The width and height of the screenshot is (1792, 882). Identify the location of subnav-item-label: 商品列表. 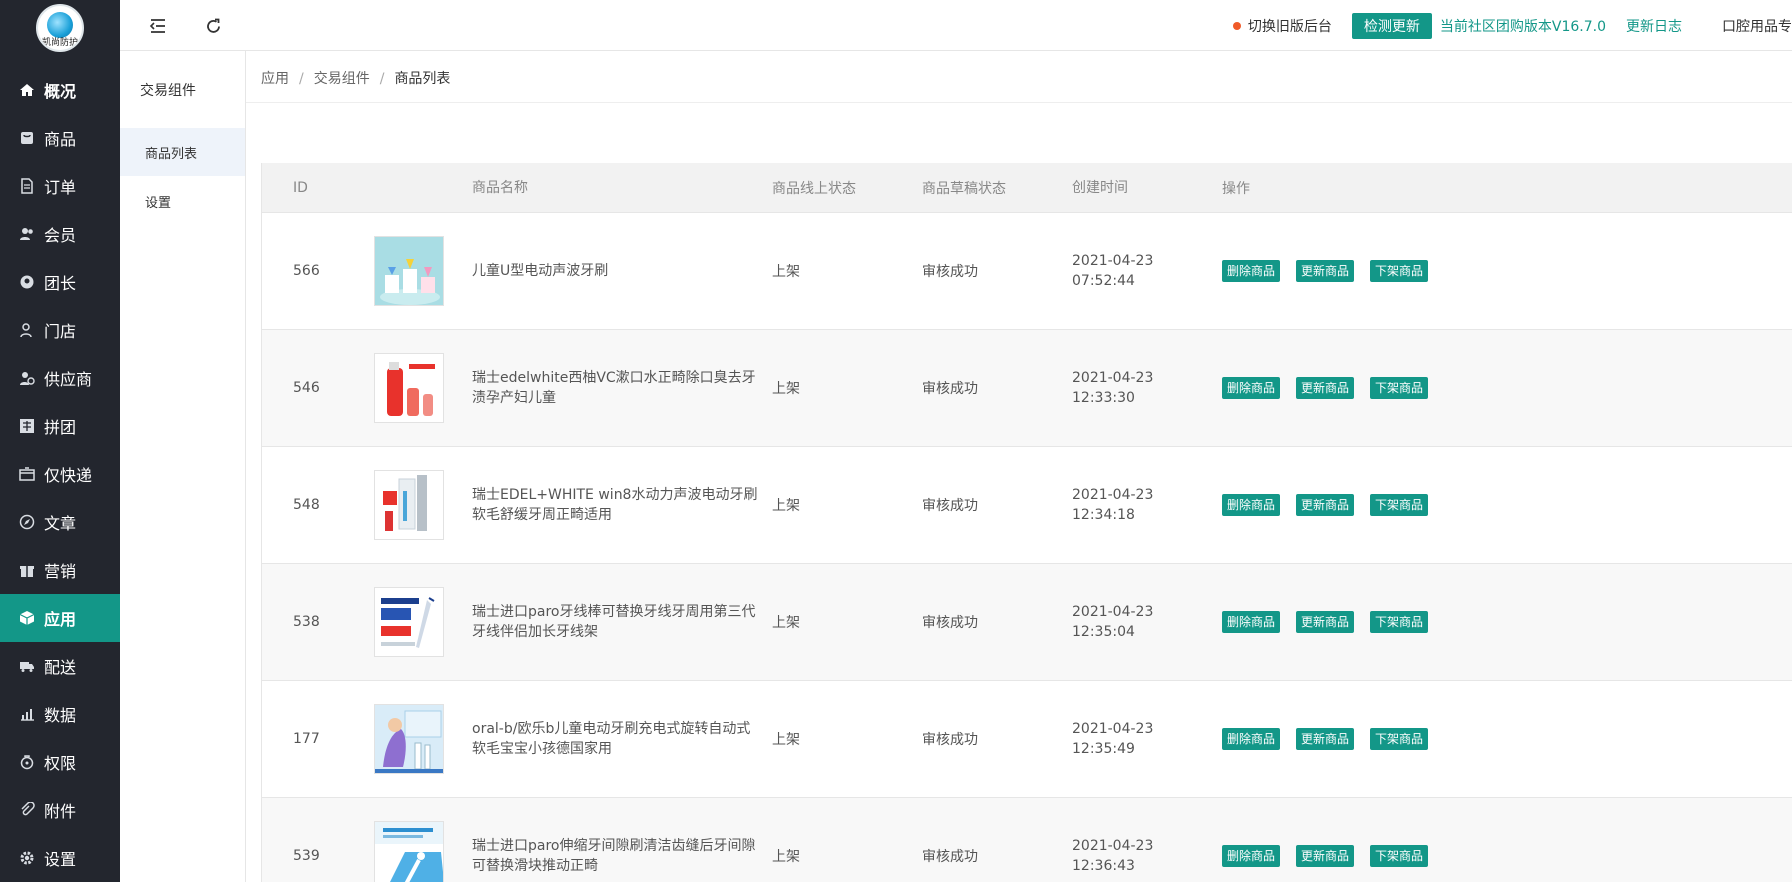
(171, 154).